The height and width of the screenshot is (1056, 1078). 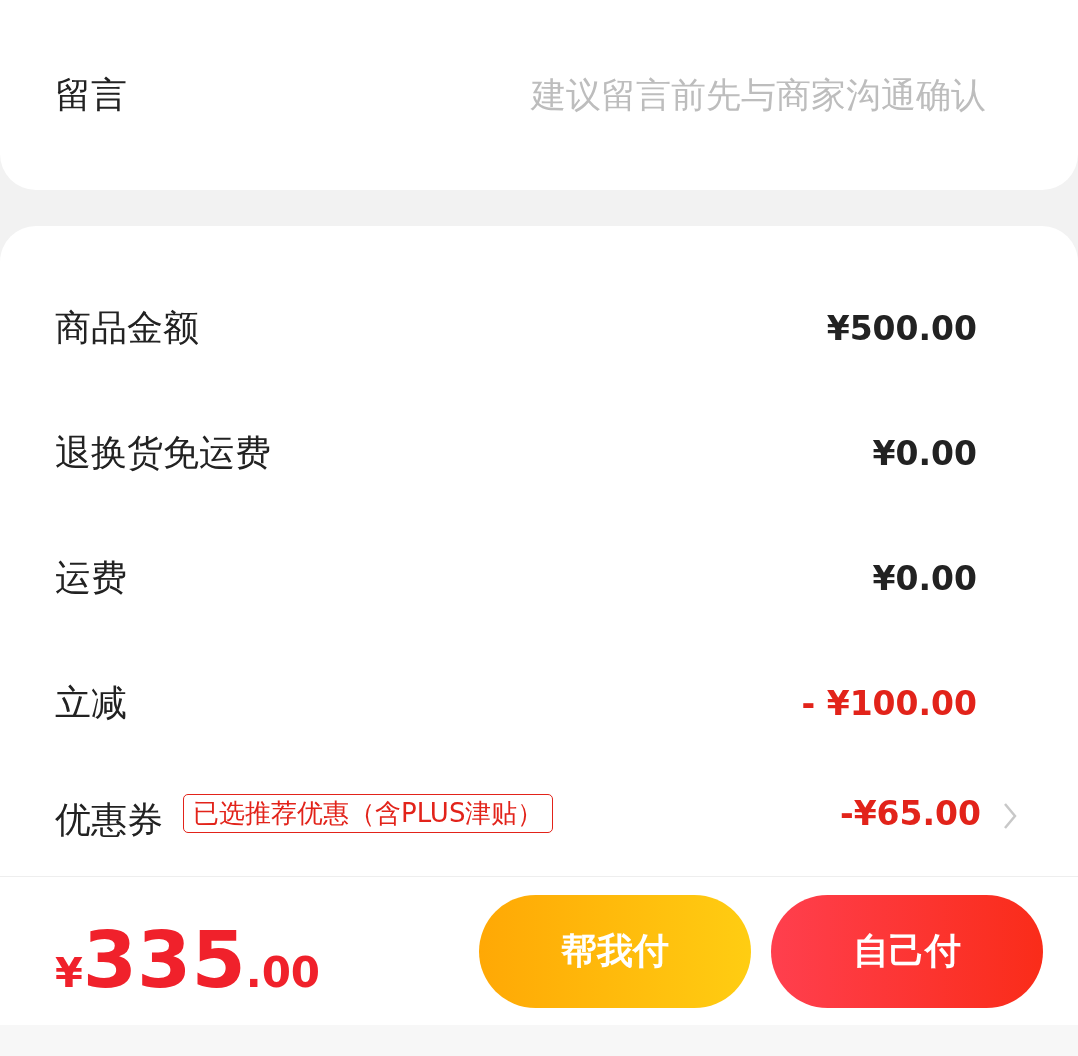 What do you see at coordinates (901, 328) in the screenshot?
I see `row-value: ¥500.00` at bounding box center [901, 328].